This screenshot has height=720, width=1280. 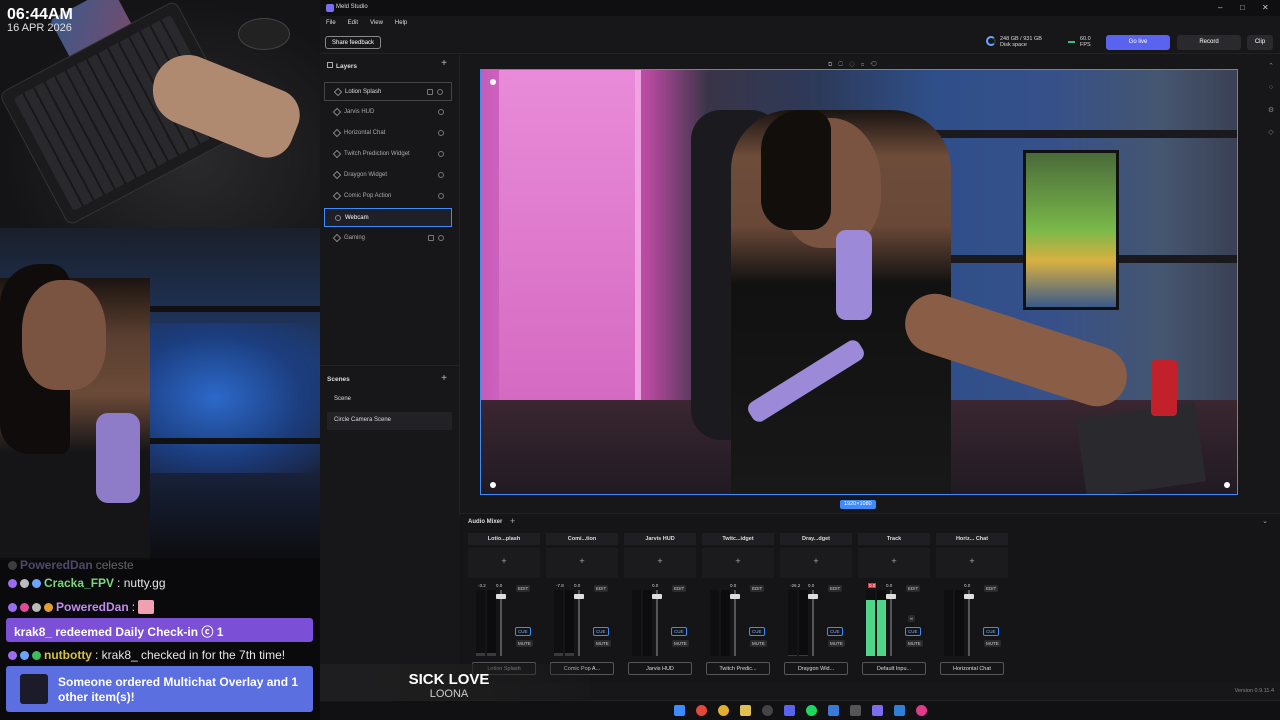 I want to click on add-layer-button: +, so click(x=444, y=63).